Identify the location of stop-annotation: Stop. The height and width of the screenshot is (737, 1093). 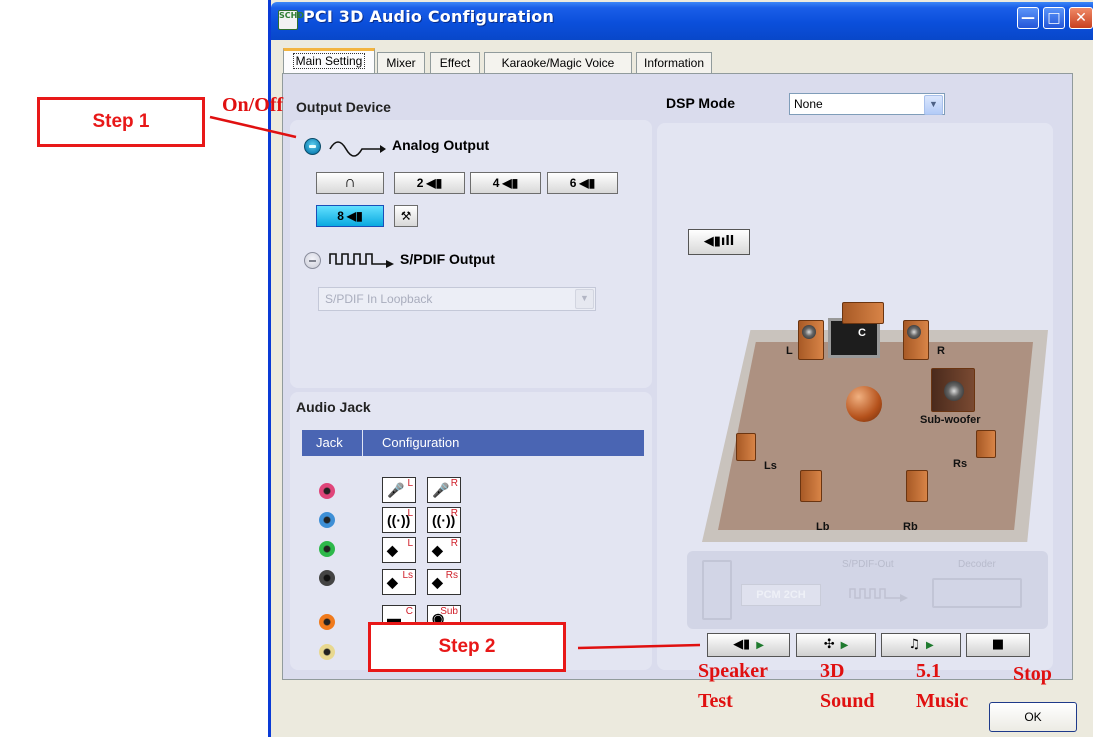
(1032, 674).